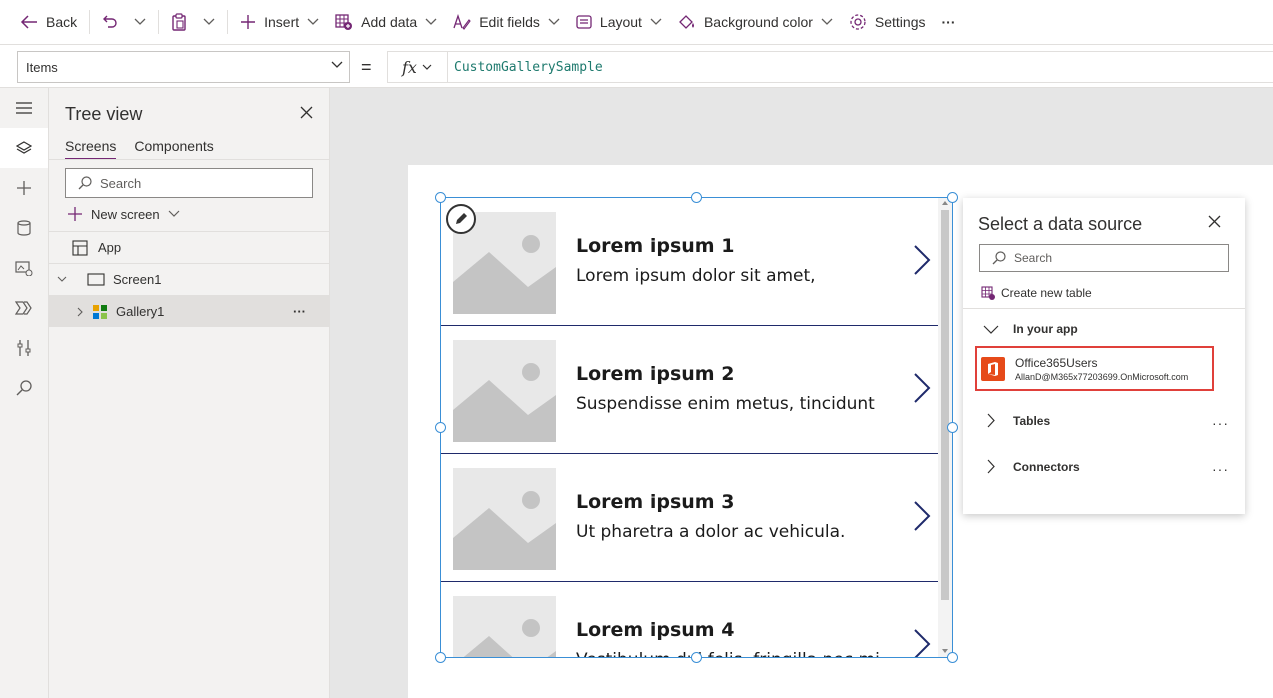 This screenshot has width=1273, height=698. I want to click on advanced-tools-rail-button, so click(24, 348).